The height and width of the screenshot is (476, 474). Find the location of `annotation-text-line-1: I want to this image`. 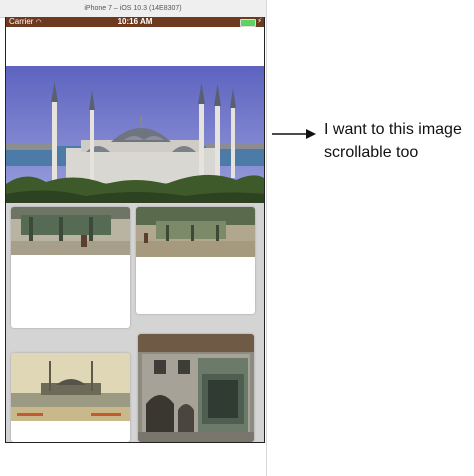

annotation-text-line-1: I want to this image is located at coordinates (393, 129).